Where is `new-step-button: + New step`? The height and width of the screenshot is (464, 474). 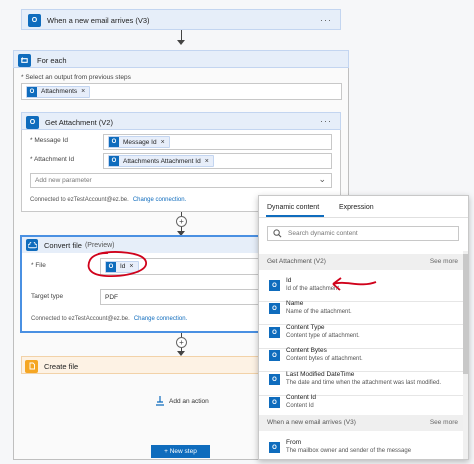 new-step-button: + New step is located at coordinates (180, 451).